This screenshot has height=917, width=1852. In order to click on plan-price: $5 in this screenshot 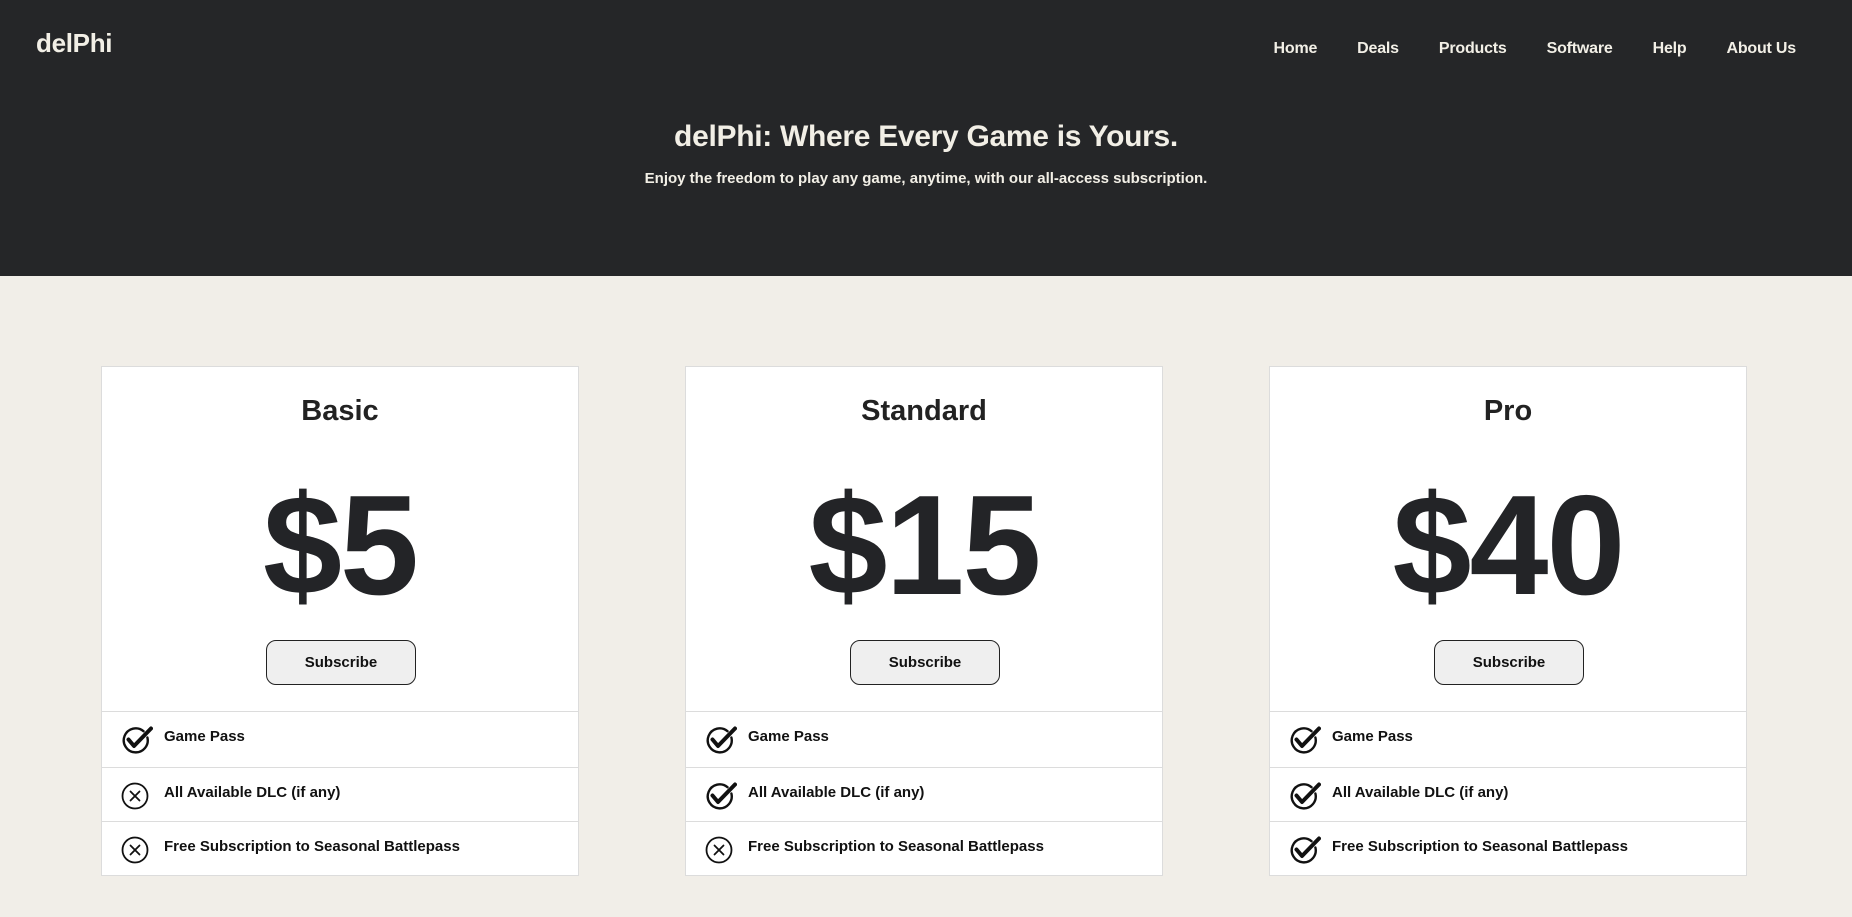, I will do `click(341, 545)`.